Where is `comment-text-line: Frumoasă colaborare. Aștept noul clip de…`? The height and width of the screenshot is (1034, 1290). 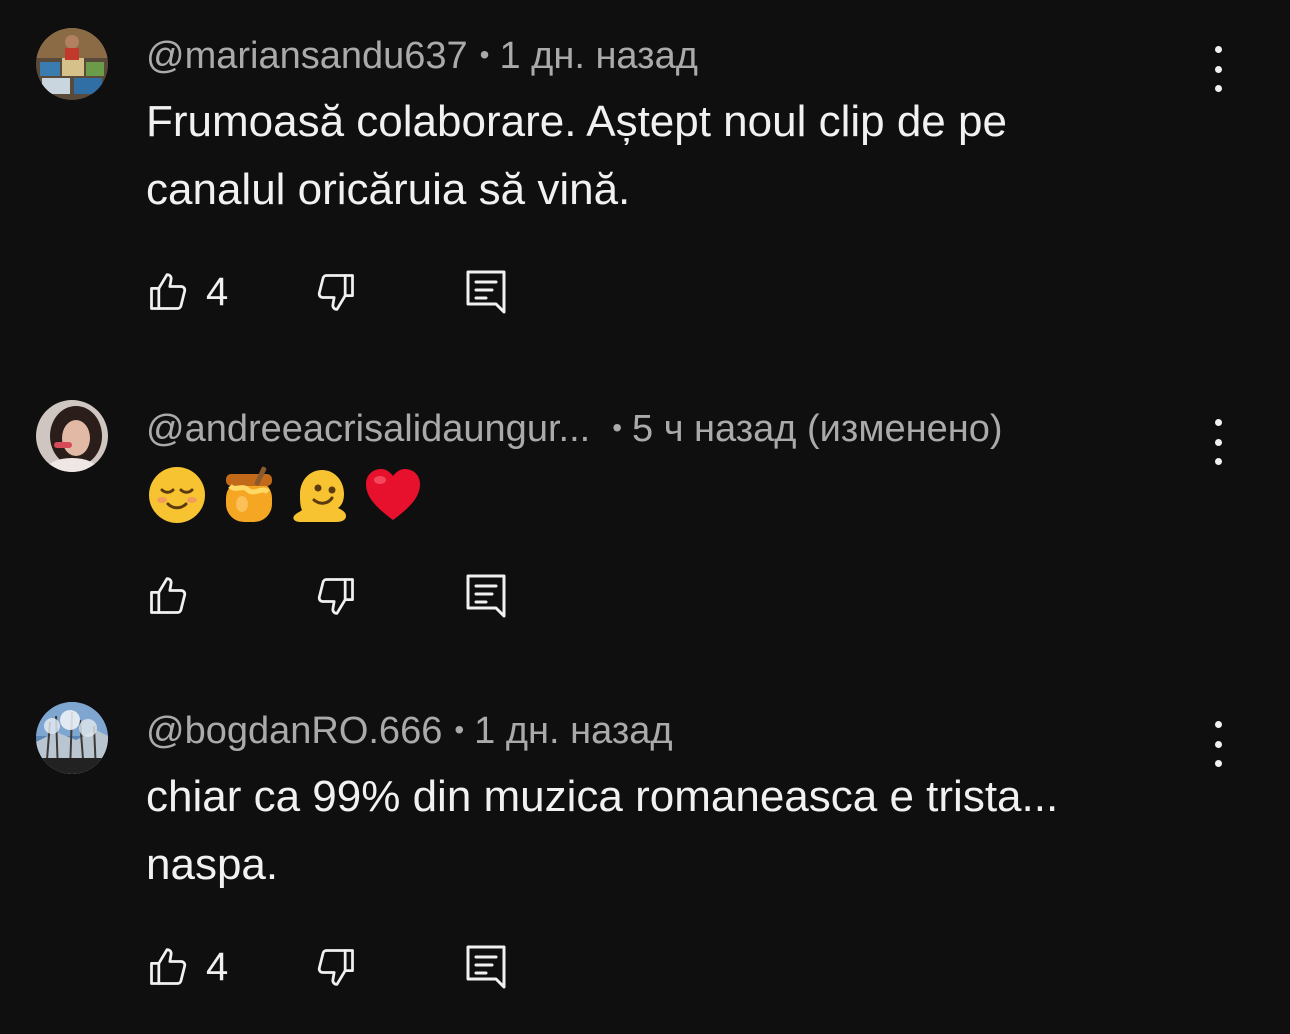 comment-text-line: Frumoasă colaborare. Aștept noul clip de… is located at coordinates (576, 121).